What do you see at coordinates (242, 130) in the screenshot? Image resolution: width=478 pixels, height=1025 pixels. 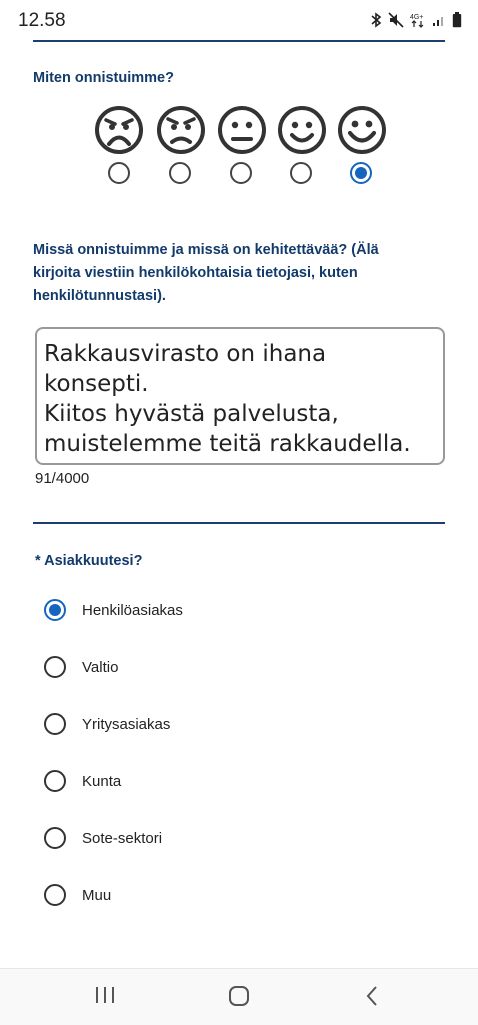 I see `neutral-face-icon` at bounding box center [242, 130].